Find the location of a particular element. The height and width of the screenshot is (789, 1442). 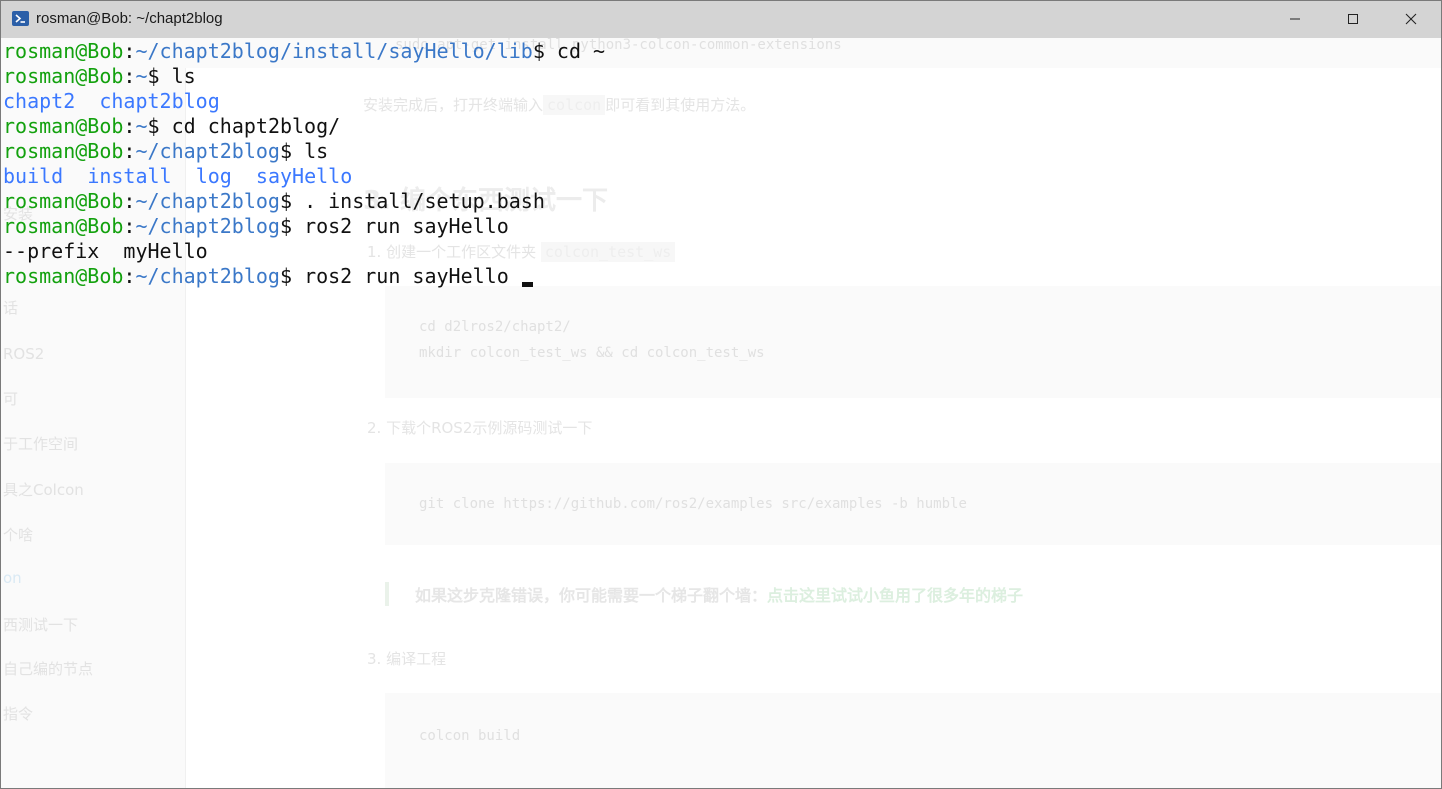

maximize-button is located at coordinates (1353, 19).